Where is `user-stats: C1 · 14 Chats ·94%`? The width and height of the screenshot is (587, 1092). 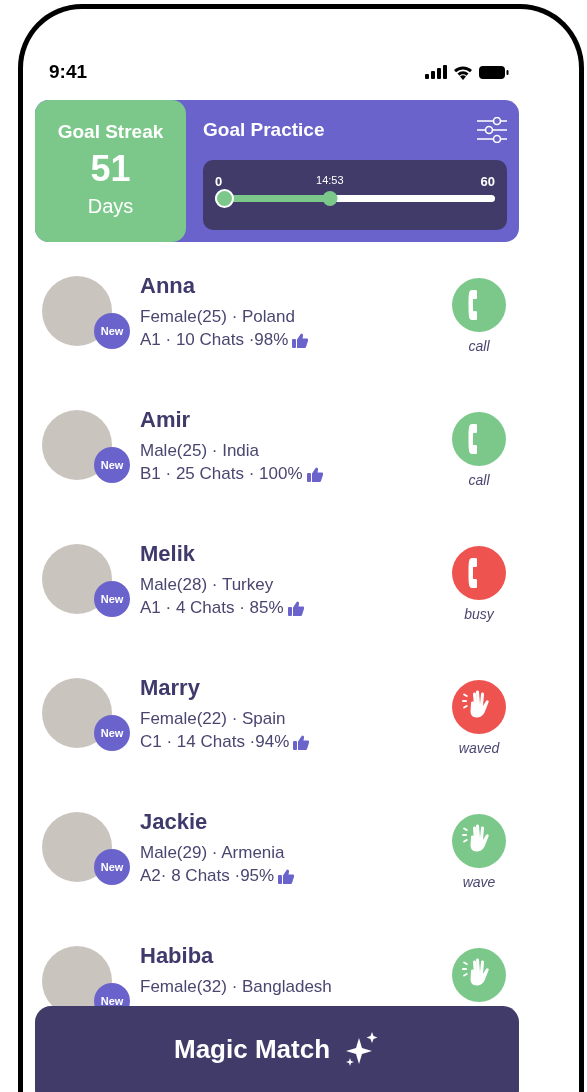
user-stats: C1 · 14 Chats ·94% is located at coordinates (215, 742).